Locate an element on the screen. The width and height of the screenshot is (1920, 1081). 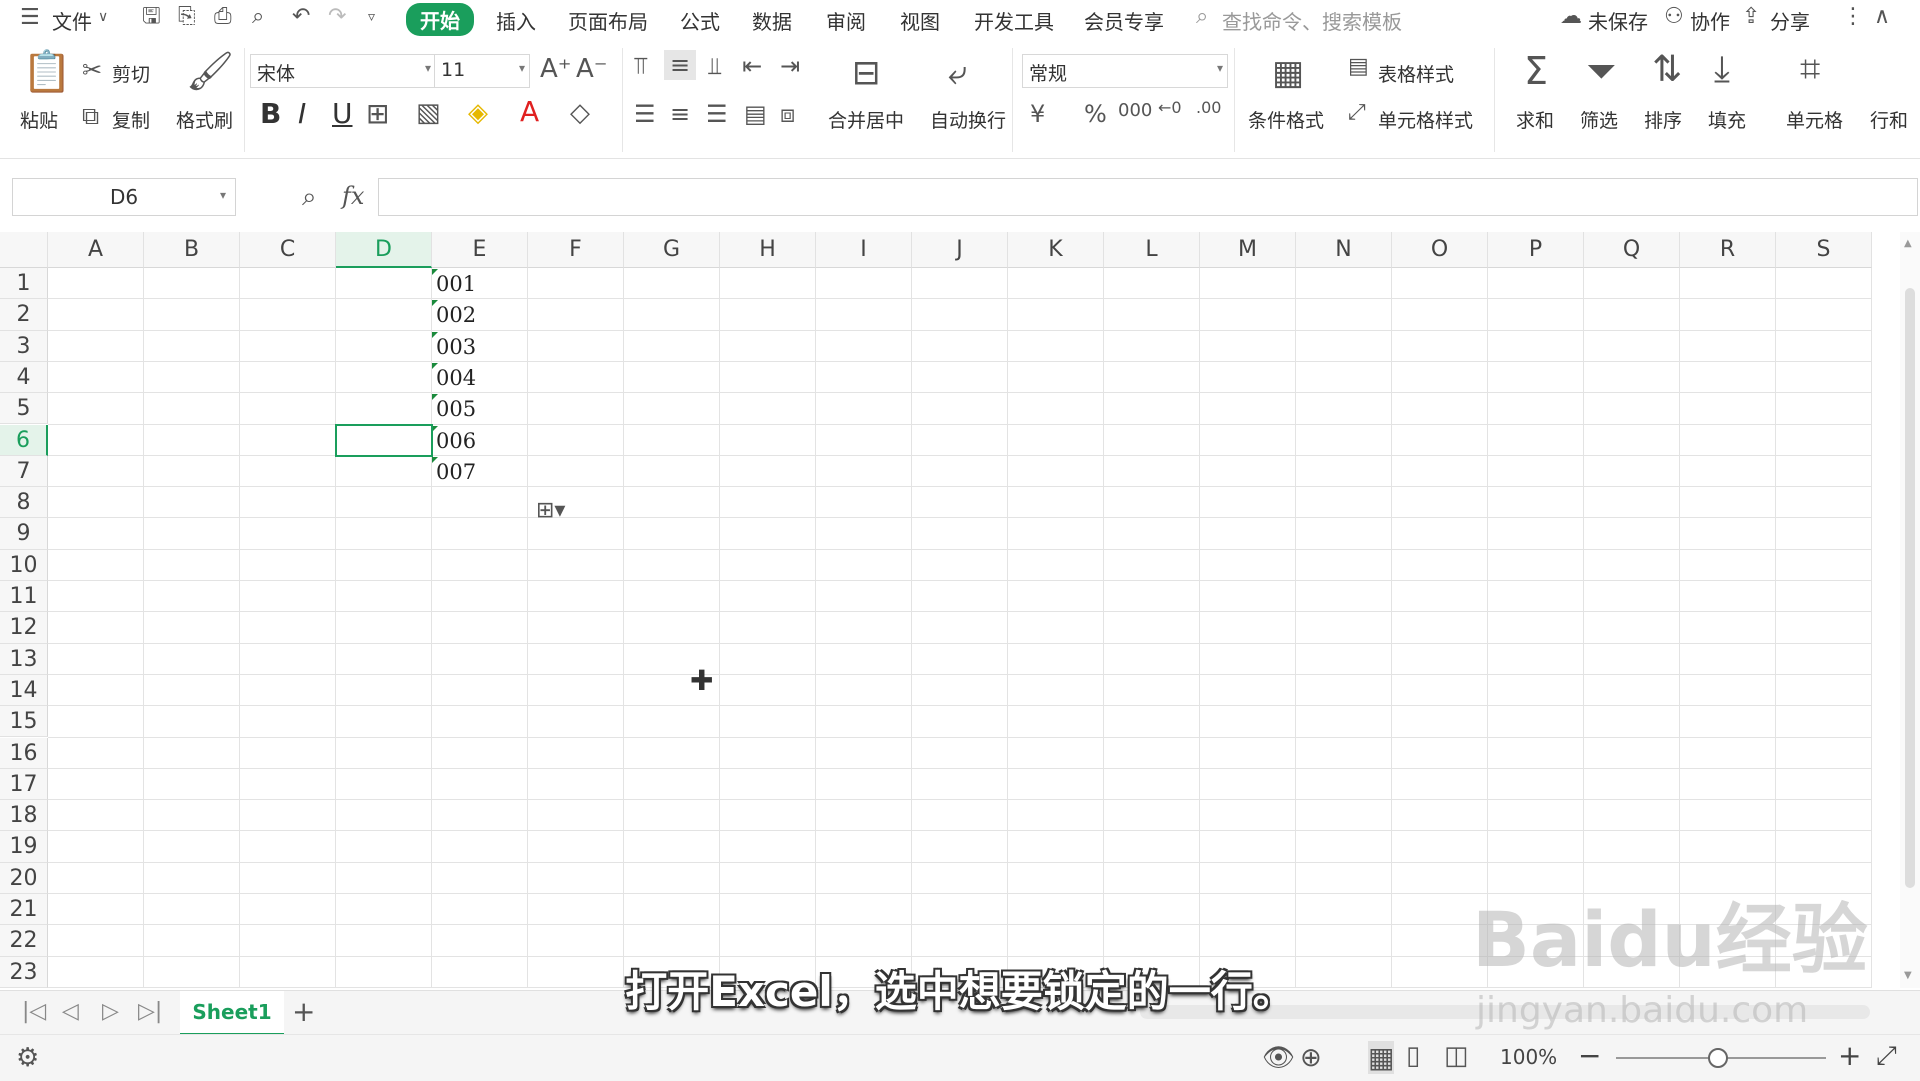
cell-E3: 003 is located at coordinates (456, 347).